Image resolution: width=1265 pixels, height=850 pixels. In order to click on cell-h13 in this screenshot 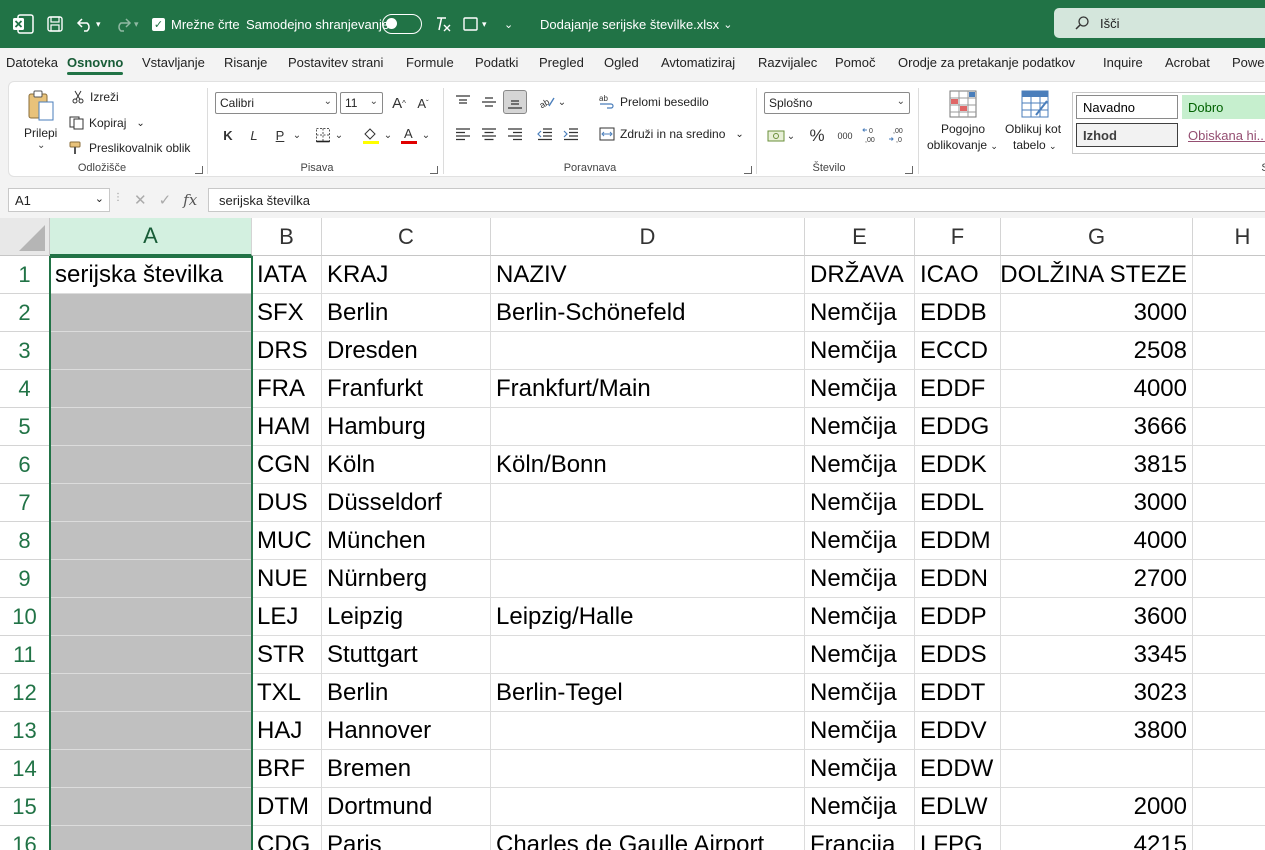, I will do `click(1229, 731)`.